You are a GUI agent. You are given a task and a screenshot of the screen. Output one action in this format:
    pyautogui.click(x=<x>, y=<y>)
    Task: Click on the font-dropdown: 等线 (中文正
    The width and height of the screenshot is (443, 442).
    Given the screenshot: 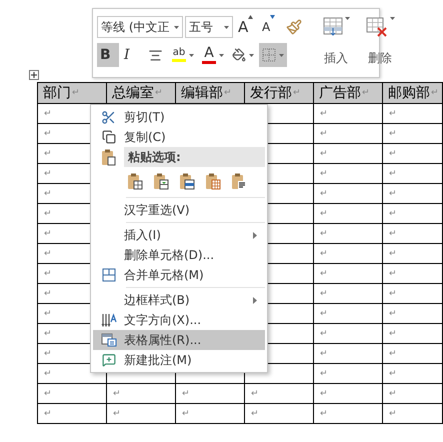 What is the action you would take?
    pyautogui.click(x=140, y=27)
    